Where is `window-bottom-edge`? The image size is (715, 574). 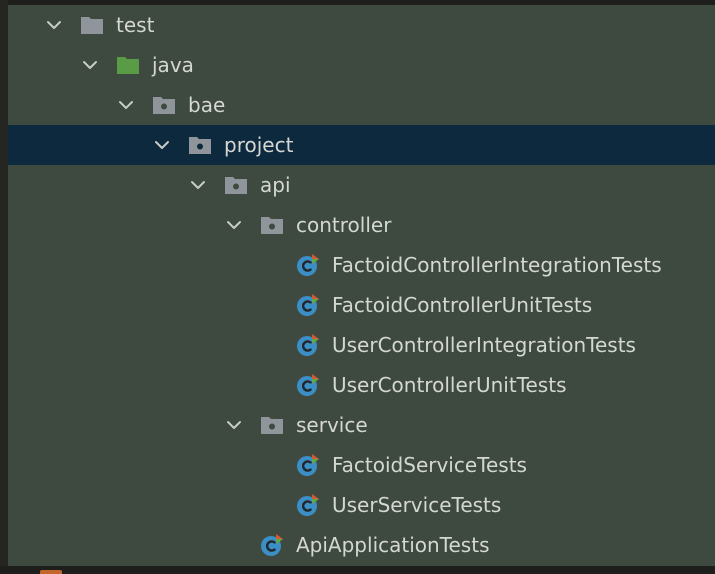
window-bottom-edge is located at coordinates (357, 570).